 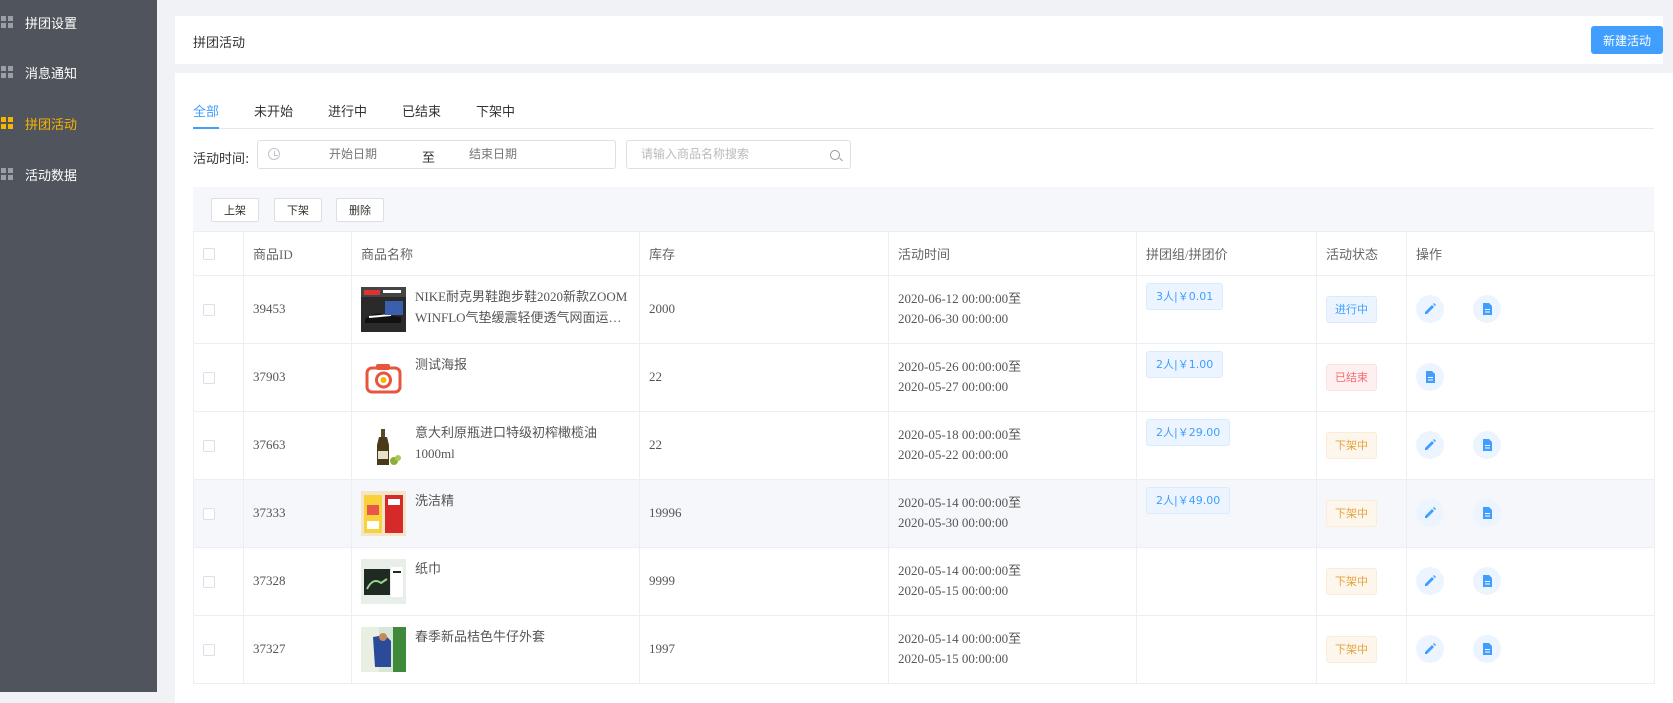 I want to click on page-title: 拼团活动, so click(x=219, y=41).